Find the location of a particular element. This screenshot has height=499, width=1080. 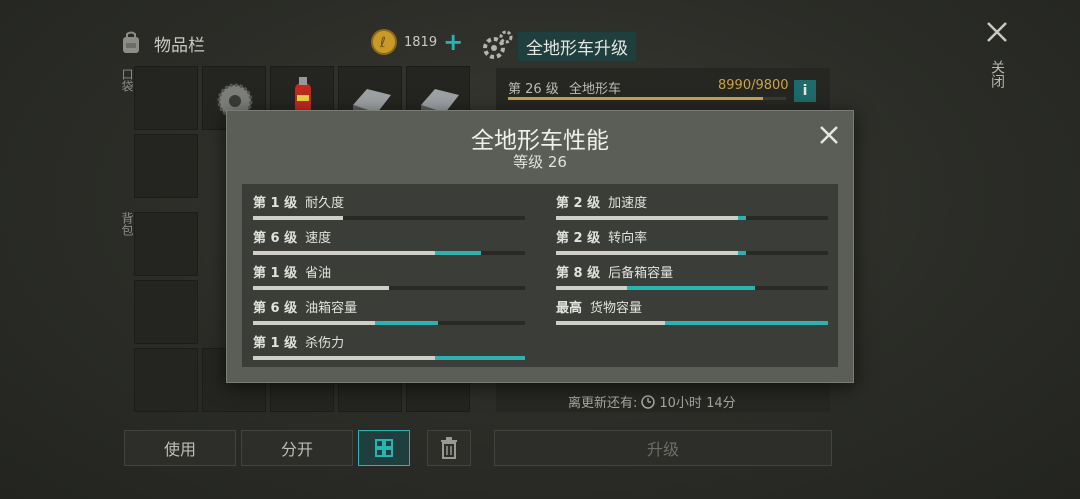

grid-icon is located at coordinates (384, 448).